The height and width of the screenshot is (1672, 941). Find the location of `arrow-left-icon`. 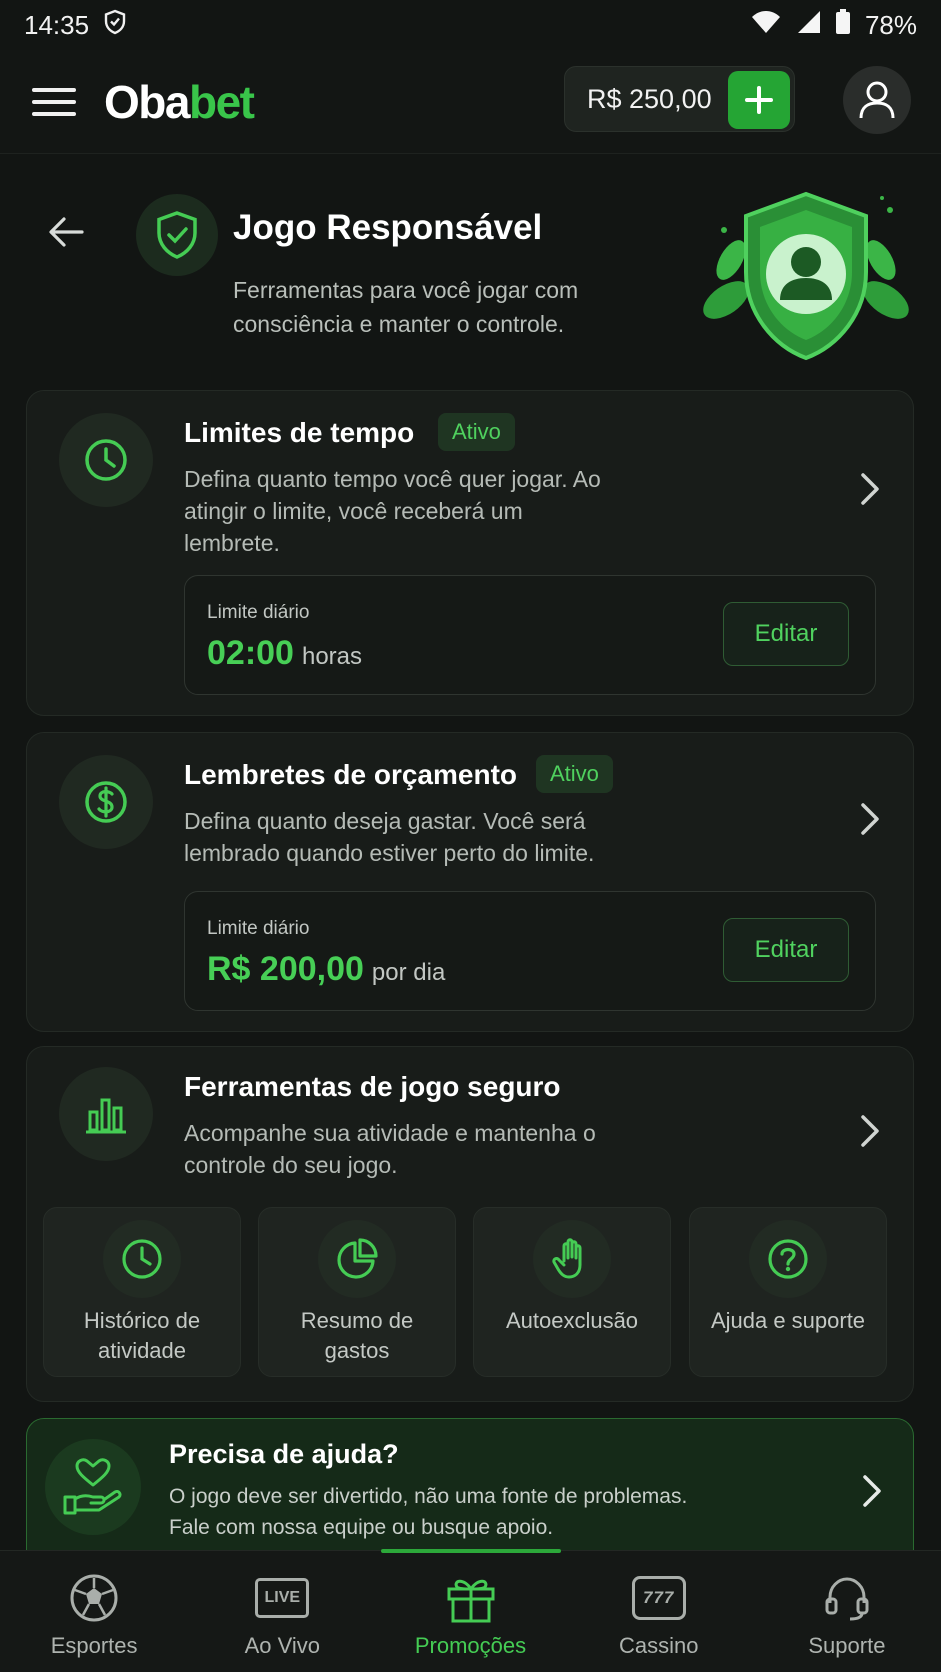

arrow-left-icon is located at coordinates (66, 232).